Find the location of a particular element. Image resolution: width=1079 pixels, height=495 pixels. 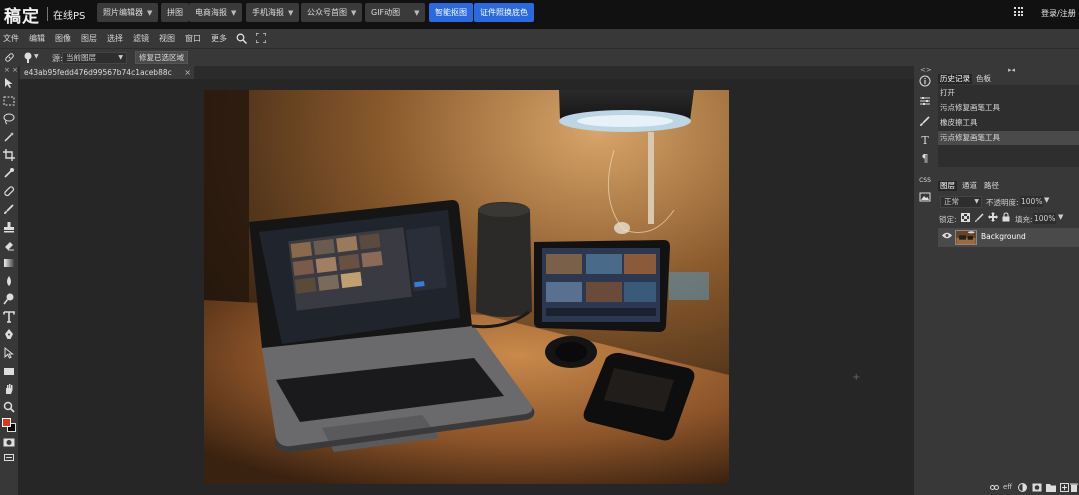

lock-all-icon is located at coordinates (1006, 217).